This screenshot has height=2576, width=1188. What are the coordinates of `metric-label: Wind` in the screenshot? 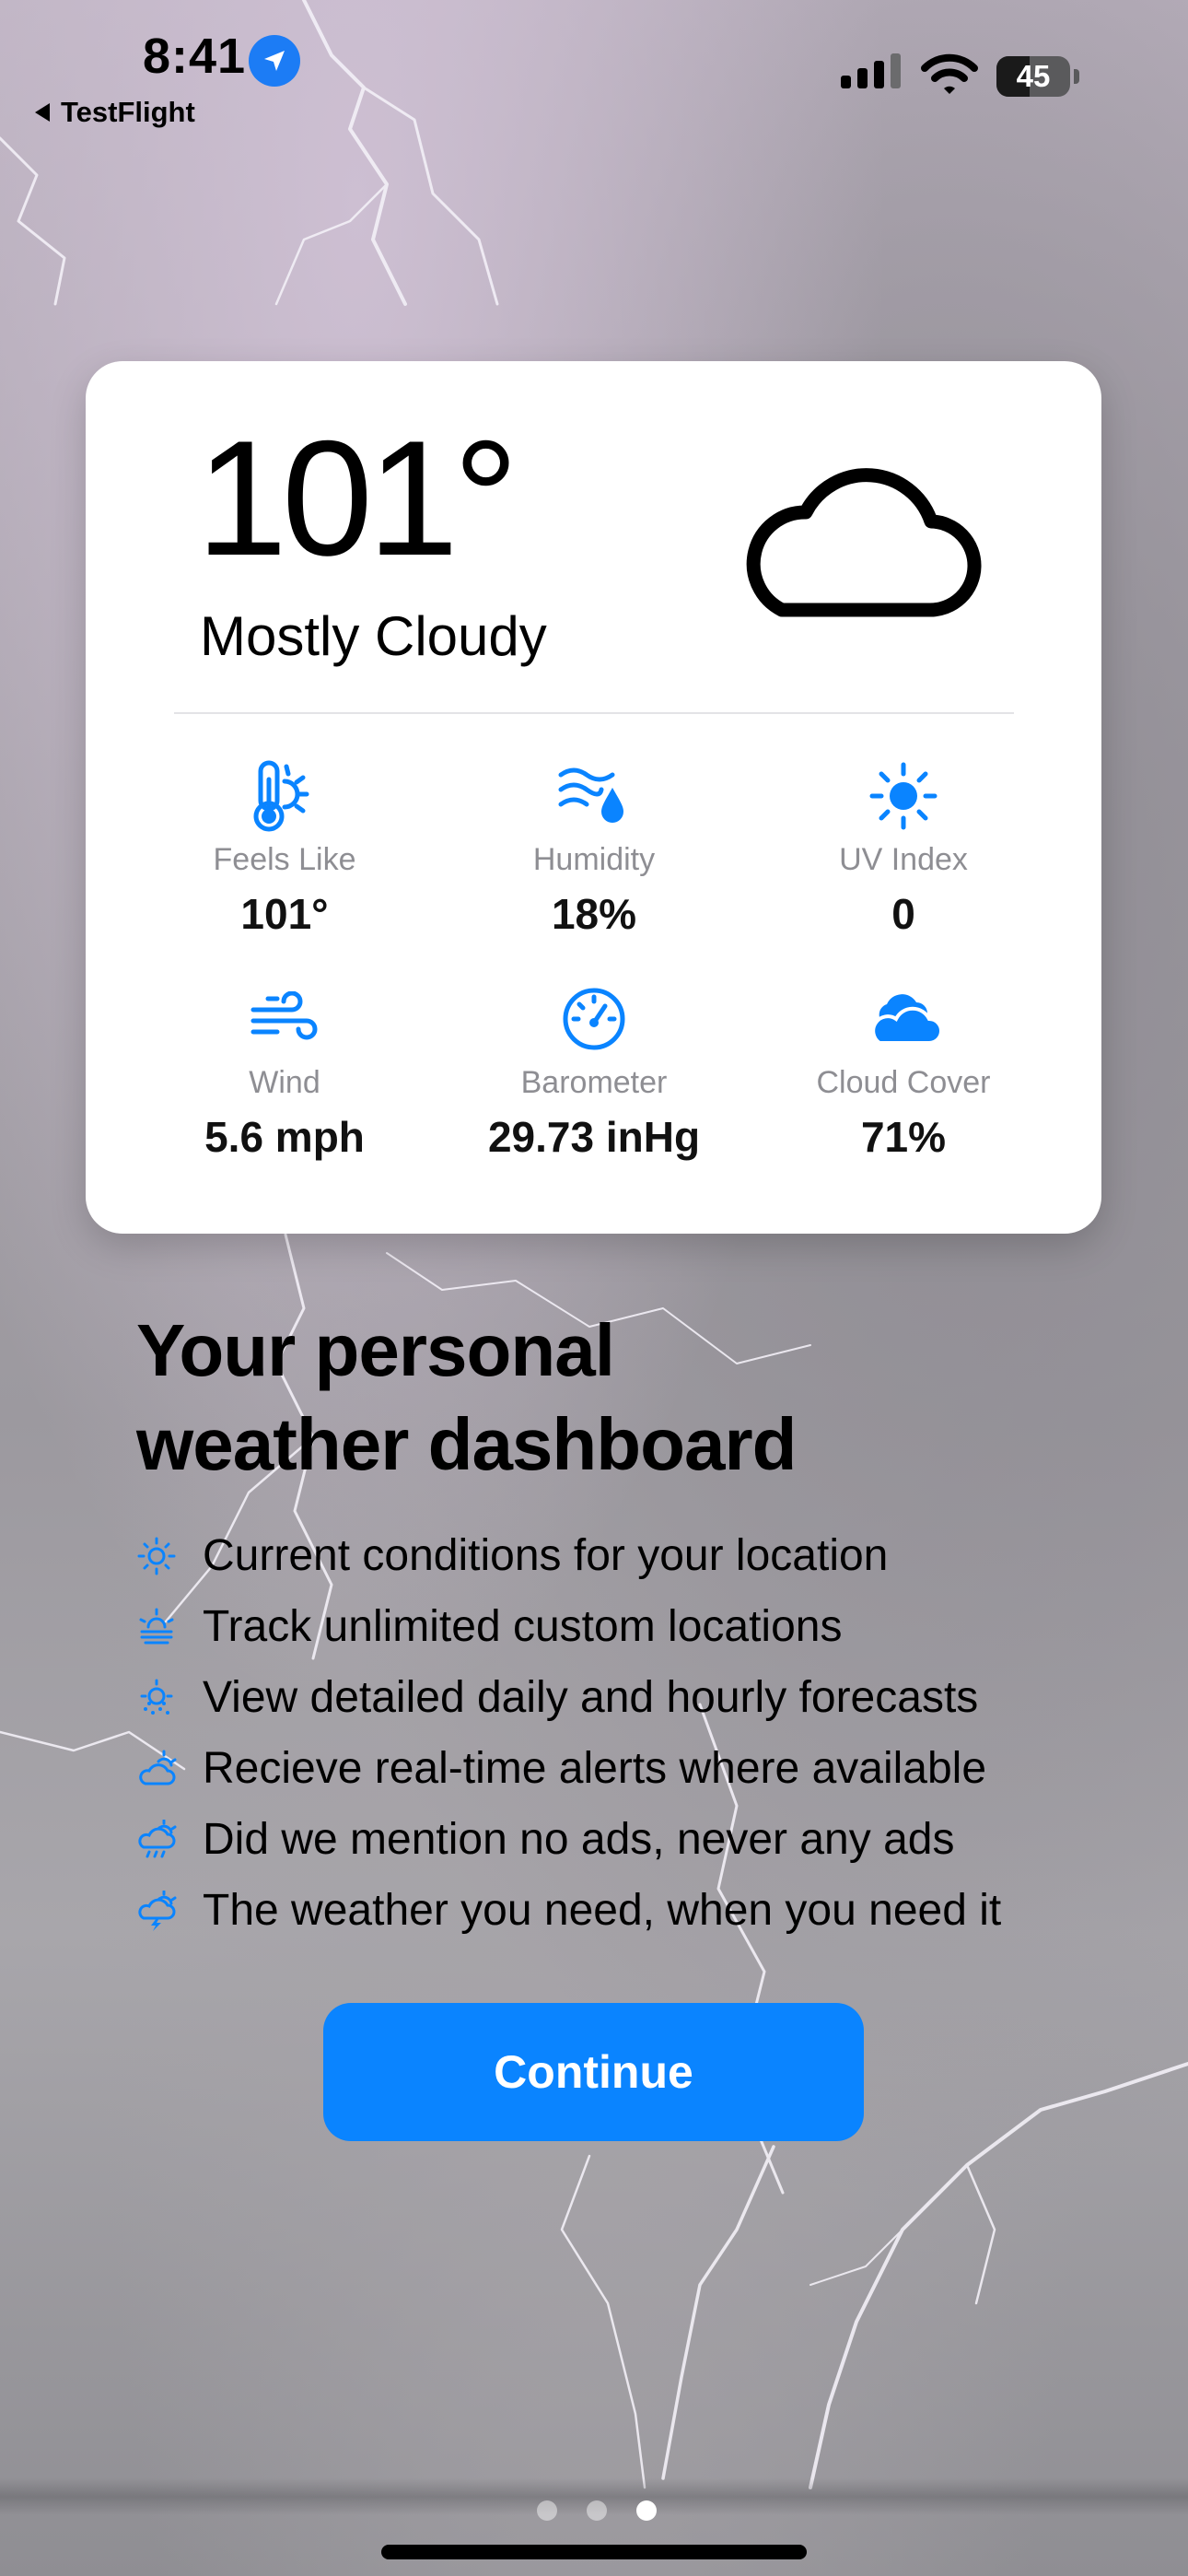 It's located at (284, 1082).